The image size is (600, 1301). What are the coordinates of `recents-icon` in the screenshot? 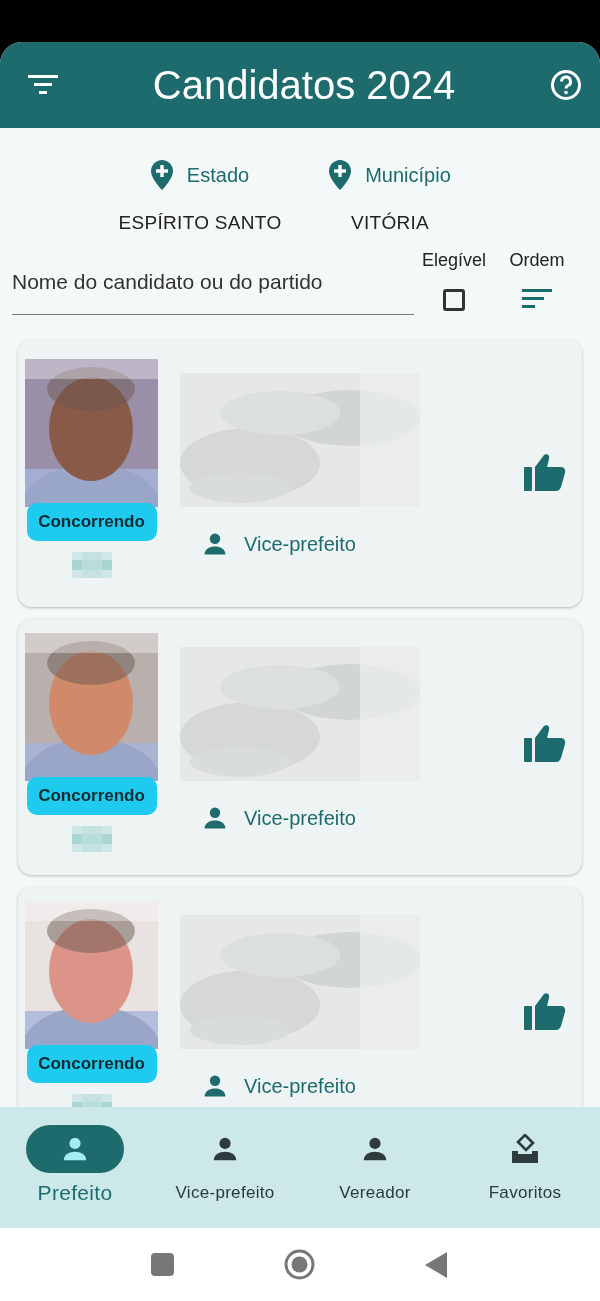 It's located at (162, 1264).